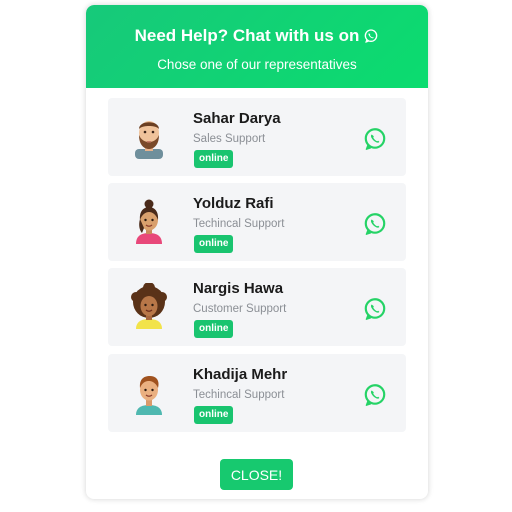 The height and width of the screenshot is (512, 512). Describe the element at coordinates (237, 118) in the screenshot. I see `agent-name: Sahar Darya` at that location.